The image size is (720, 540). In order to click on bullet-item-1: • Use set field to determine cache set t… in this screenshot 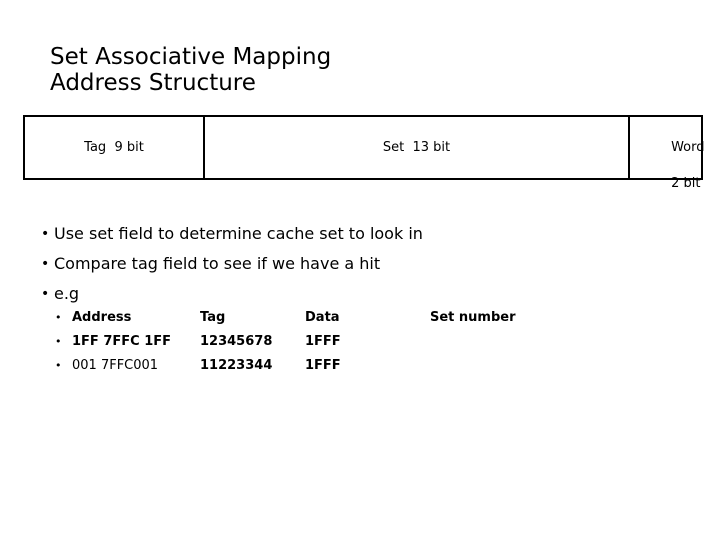, I will do `click(350, 234)`.